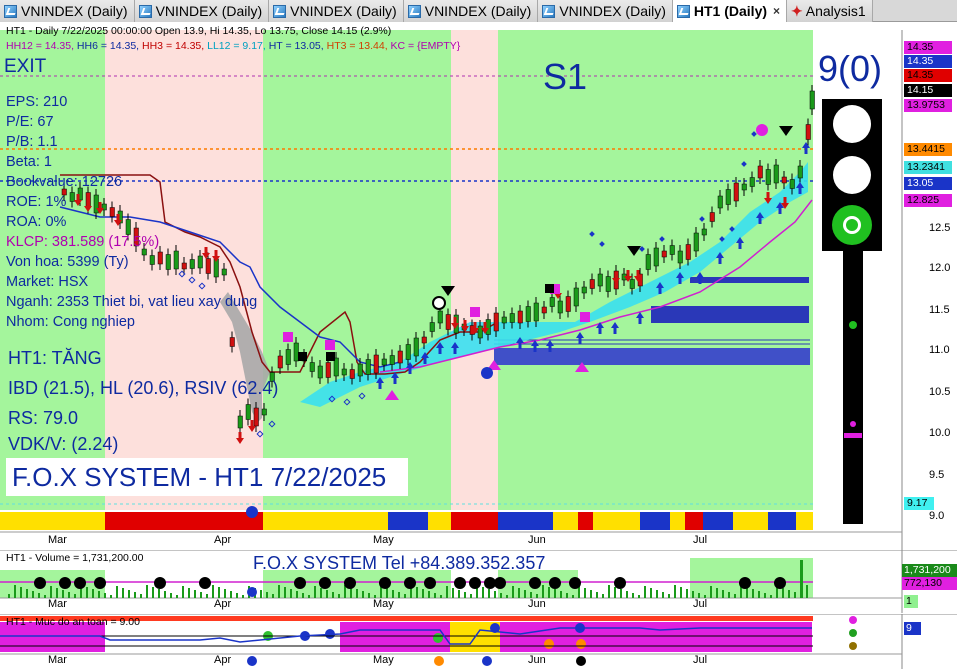 The image size is (957, 669). What do you see at coordinates (928, 183) in the screenshot?
I see `price-tag: 13.05` at bounding box center [928, 183].